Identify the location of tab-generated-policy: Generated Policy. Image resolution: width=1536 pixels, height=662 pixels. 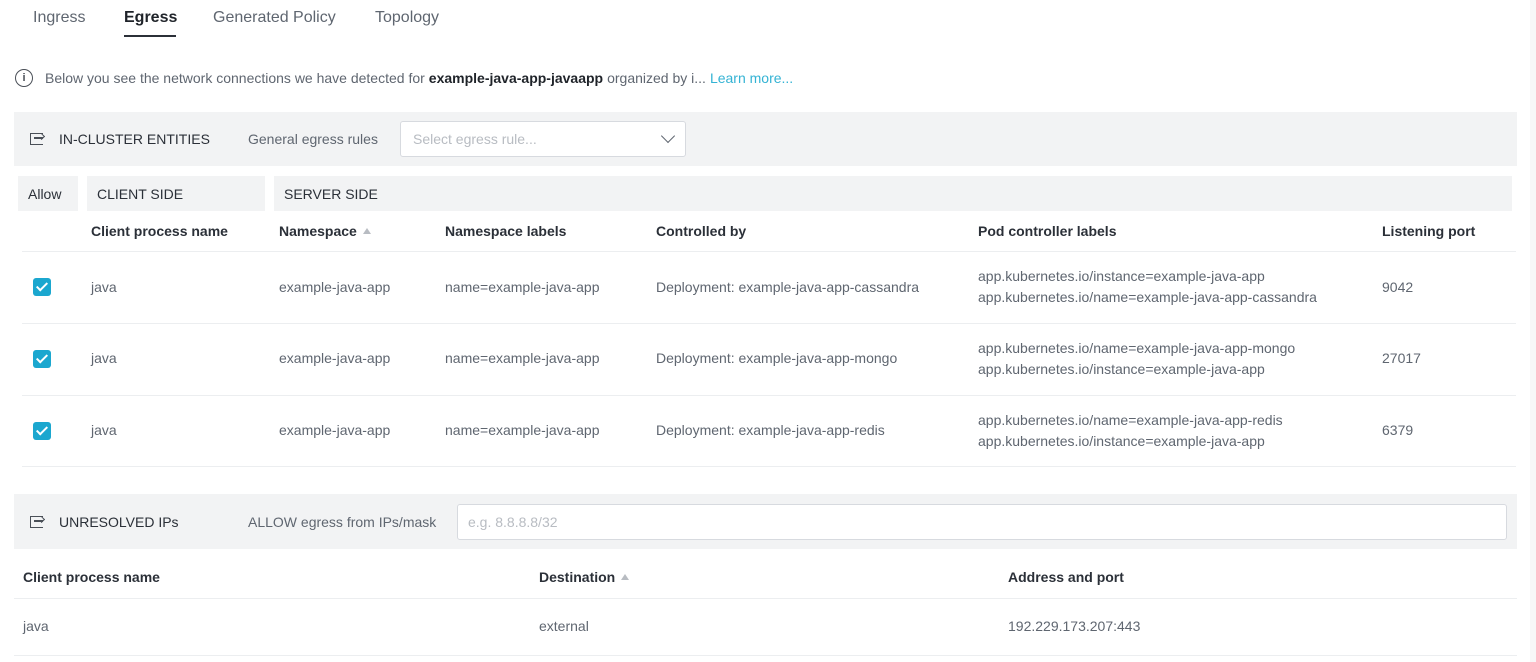
(274, 18).